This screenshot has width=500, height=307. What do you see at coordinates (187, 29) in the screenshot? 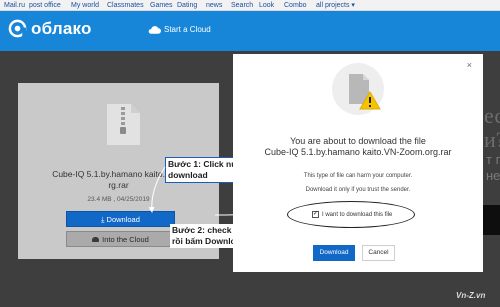
I see `start-cloud-label: Start a Cloud` at bounding box center [187, 29].